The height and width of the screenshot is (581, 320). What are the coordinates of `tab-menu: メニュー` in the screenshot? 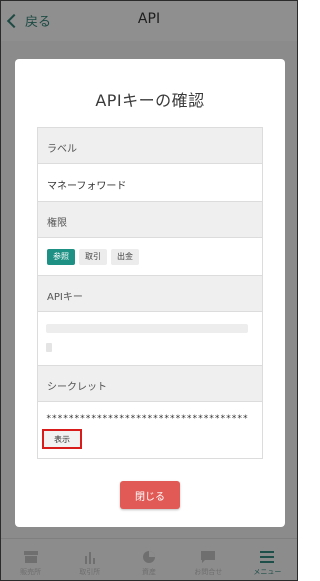 It's located at (267, 559).